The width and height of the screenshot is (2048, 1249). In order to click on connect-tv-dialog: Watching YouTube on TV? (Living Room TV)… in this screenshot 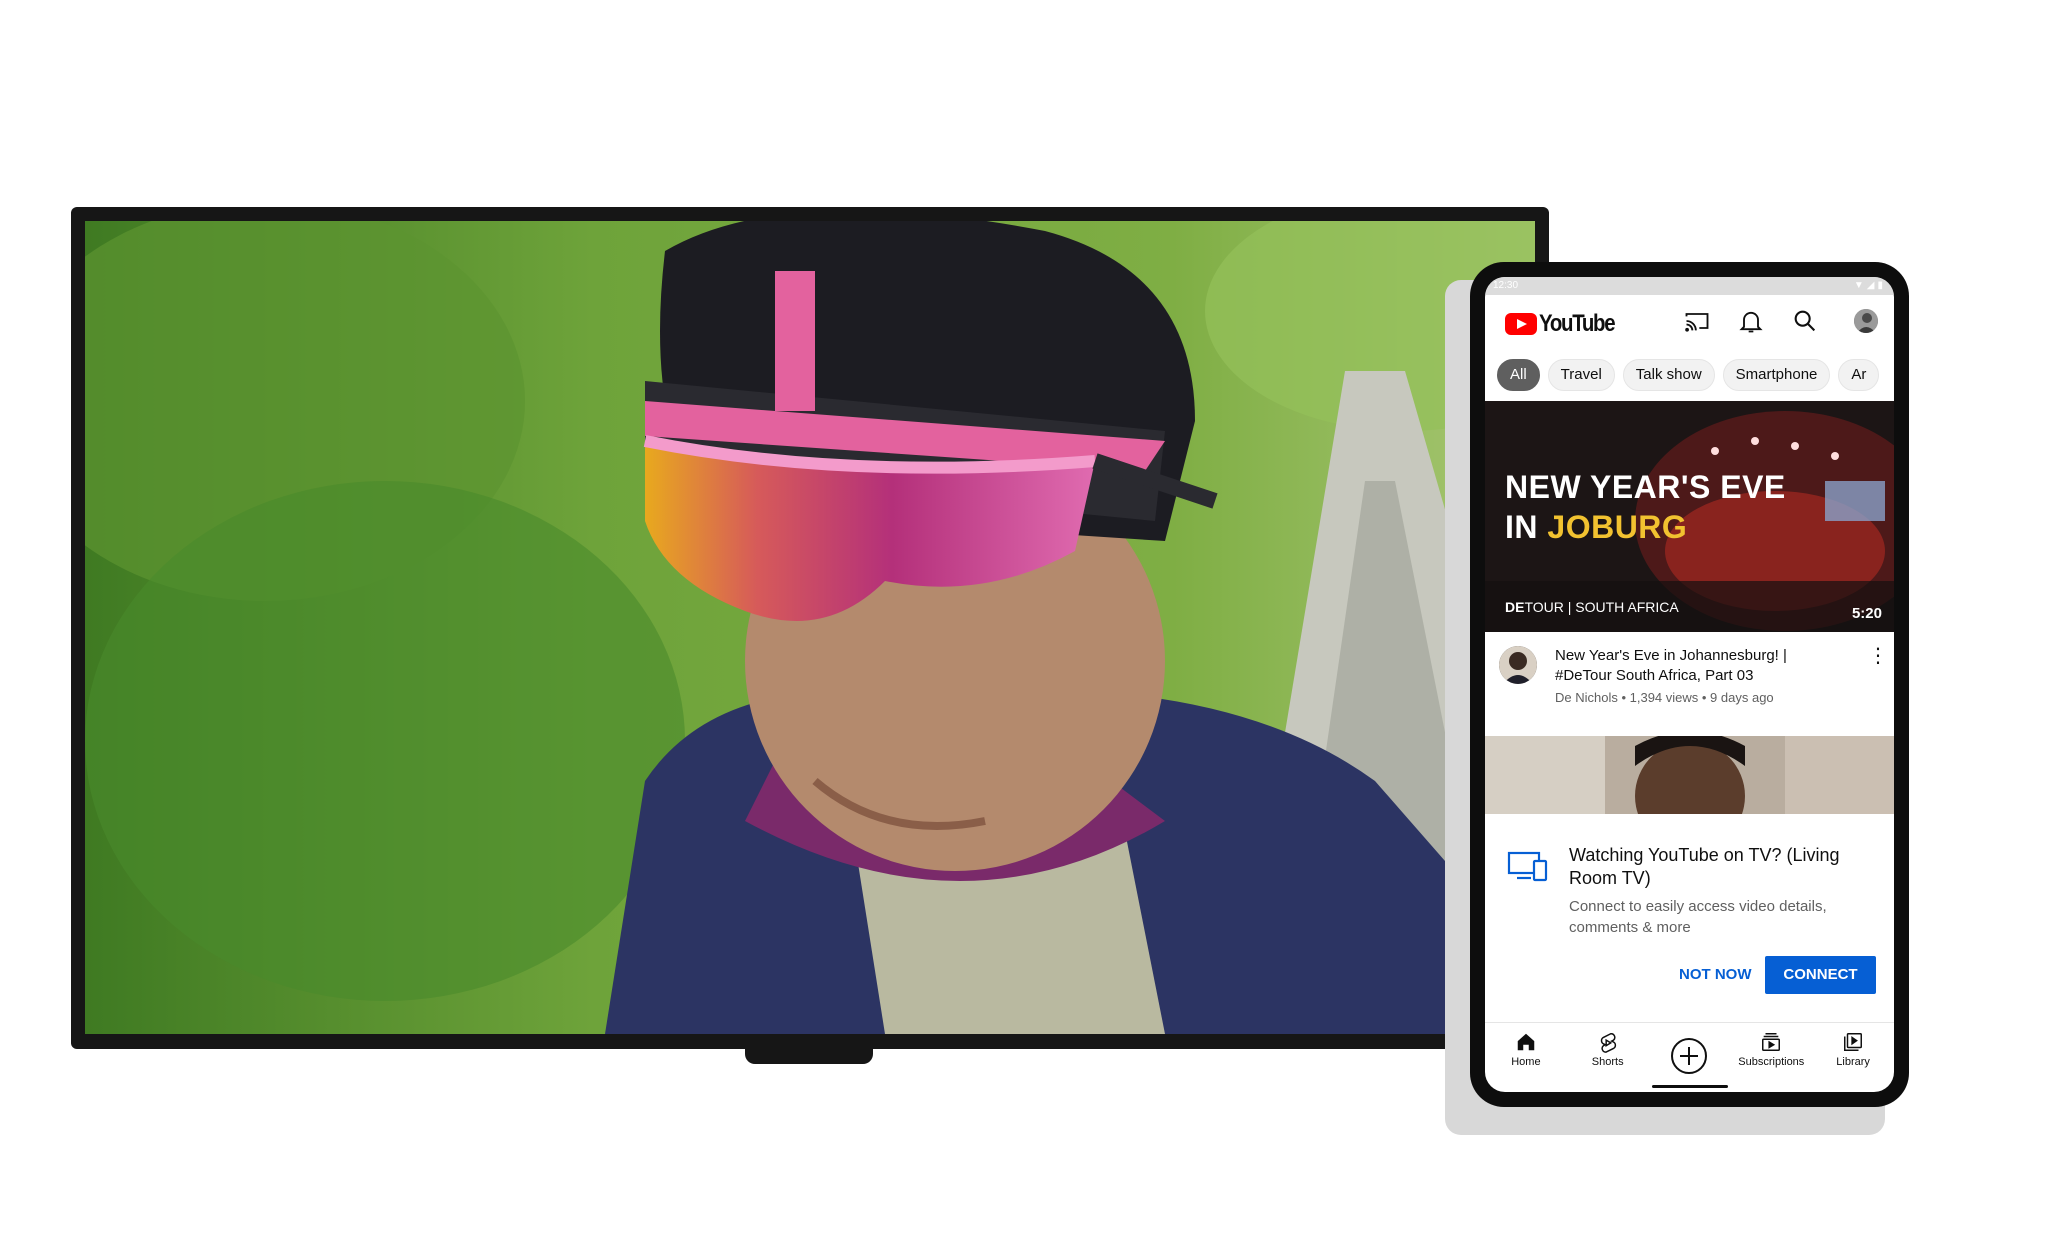, I will do `click(1689, 919)`.